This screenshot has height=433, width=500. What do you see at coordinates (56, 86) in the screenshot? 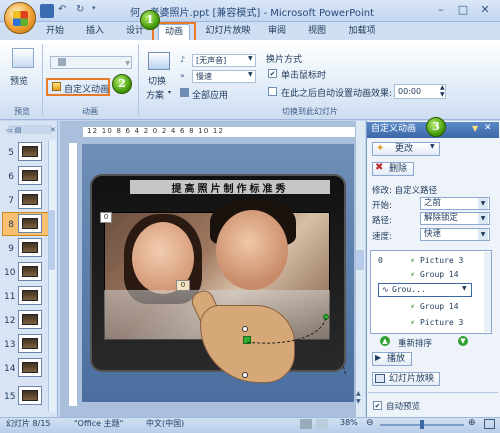
I see `custom-anim-icon` at bounding box center [56, 86].